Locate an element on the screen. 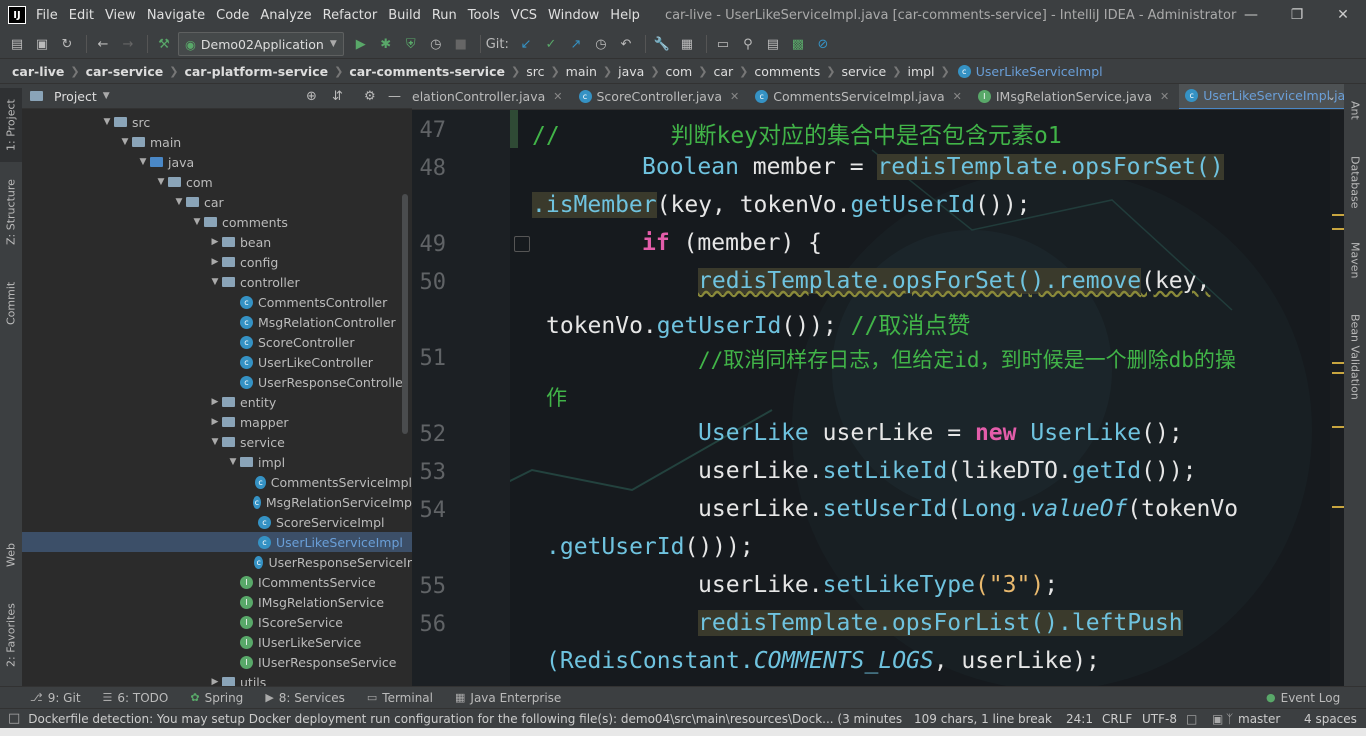 The height and width of the screenshot is (736, 1366). tree-item: c UserLikeServiceImpl is located at coordinates (217, 542).